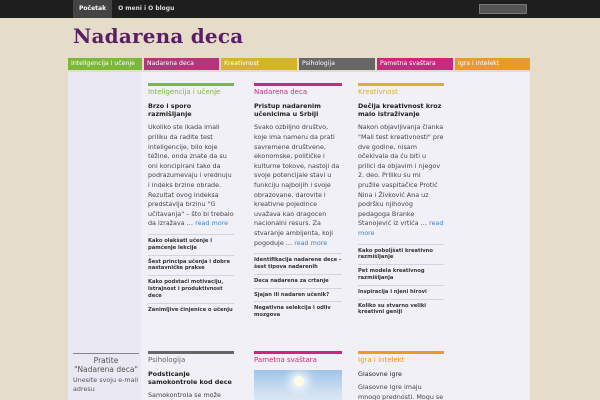  I want to click on search-input, so click(503, 9).